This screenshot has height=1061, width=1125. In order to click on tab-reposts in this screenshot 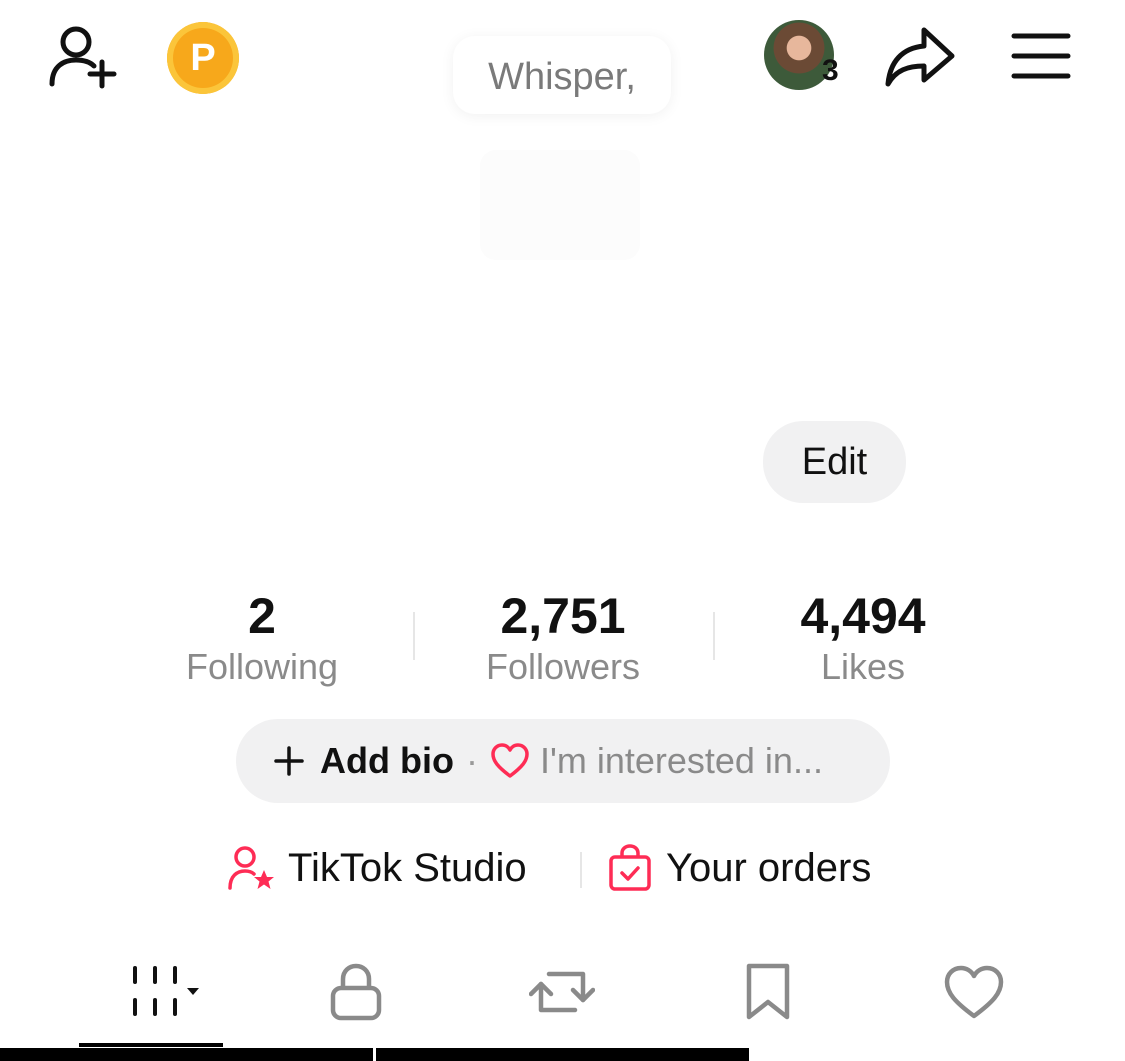, I will do `click(562, 992)`.